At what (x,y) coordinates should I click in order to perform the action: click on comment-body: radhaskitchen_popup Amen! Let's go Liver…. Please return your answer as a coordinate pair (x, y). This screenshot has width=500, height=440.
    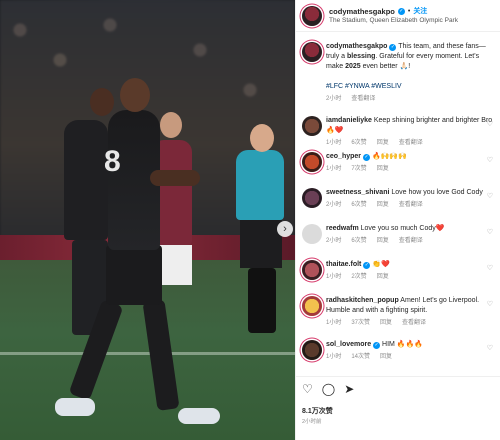
    Looking at the image, I should click on (410, 312).